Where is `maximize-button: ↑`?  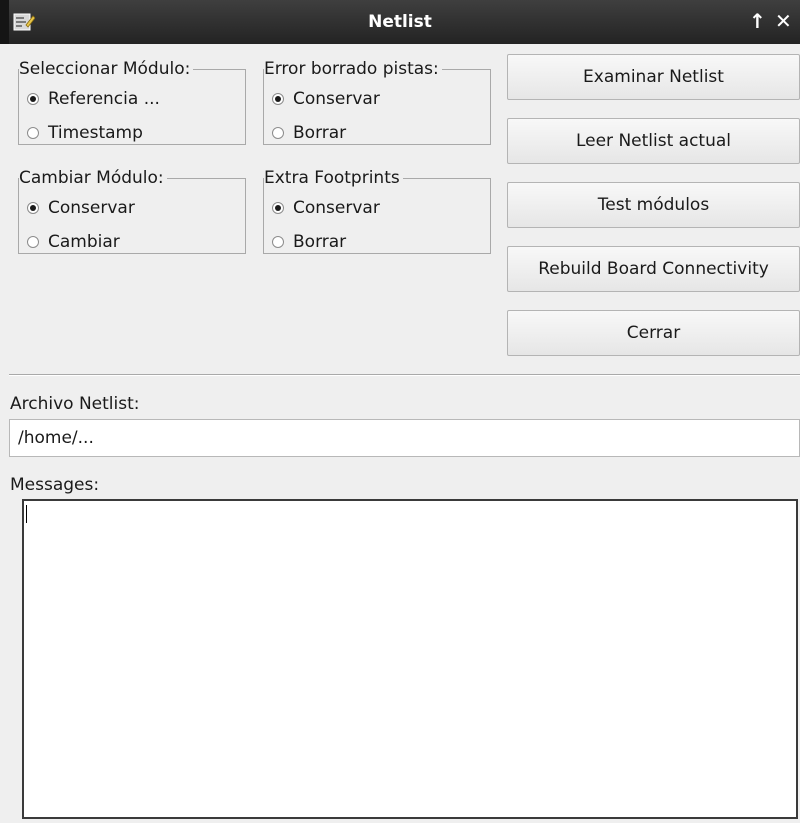
maximize-button: ↑ is located at coordinates (757, 21).